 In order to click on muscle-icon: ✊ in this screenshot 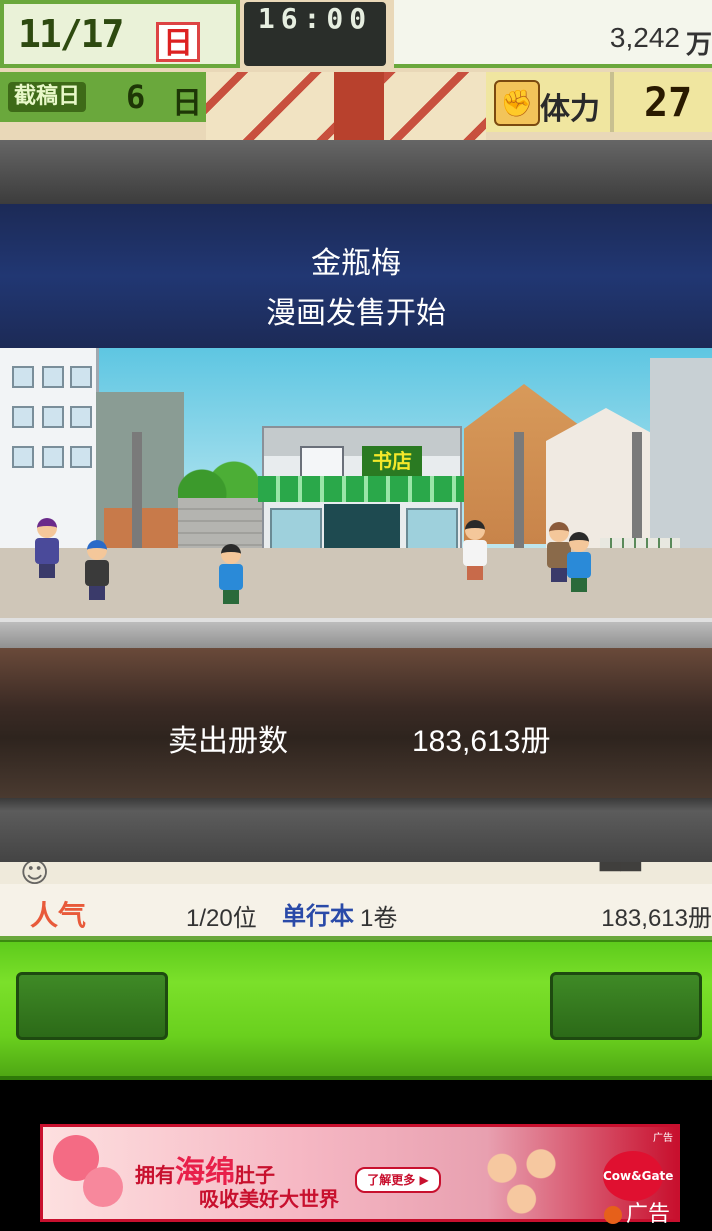, I will do `click(517, 103)`.